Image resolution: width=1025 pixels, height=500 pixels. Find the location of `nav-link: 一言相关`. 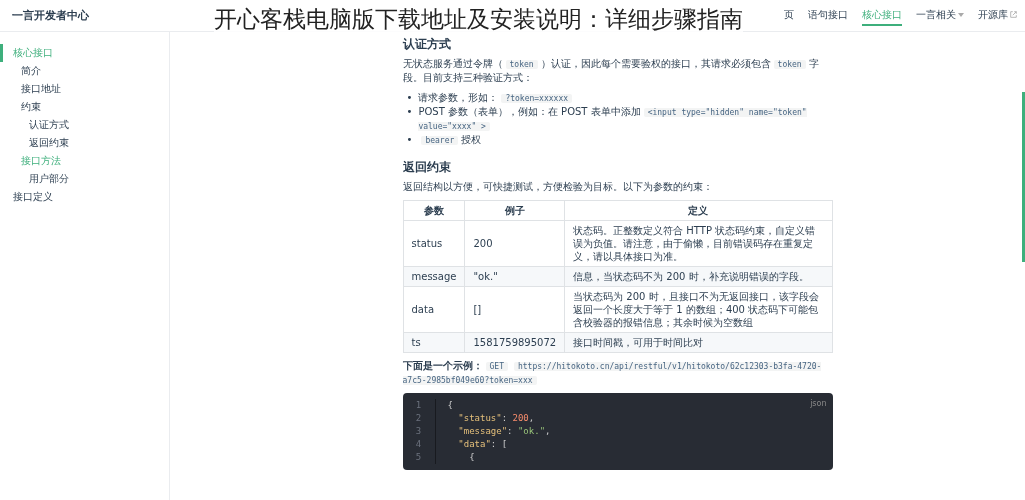

nav-link: 一言相关 is located at coordinates (940, 15).